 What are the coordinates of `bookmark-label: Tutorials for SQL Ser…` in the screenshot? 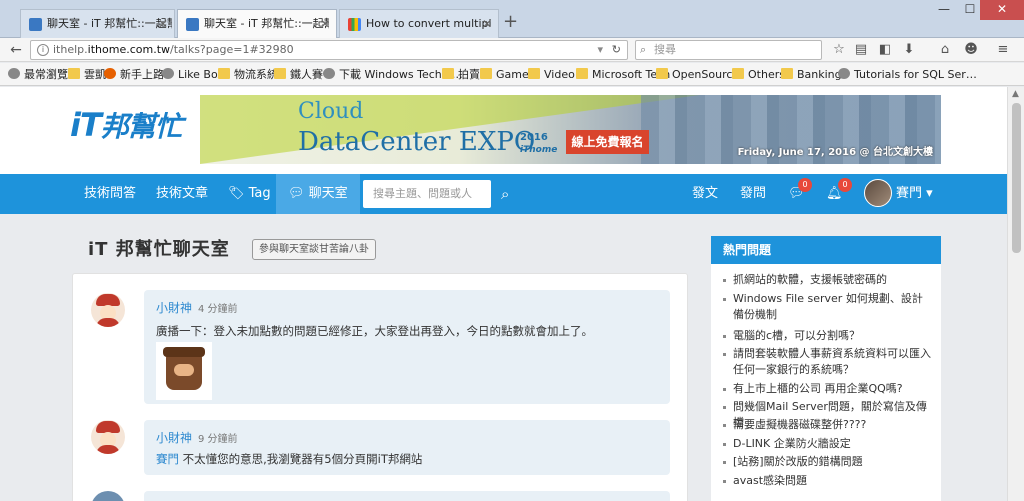 It's located at (915, 74).